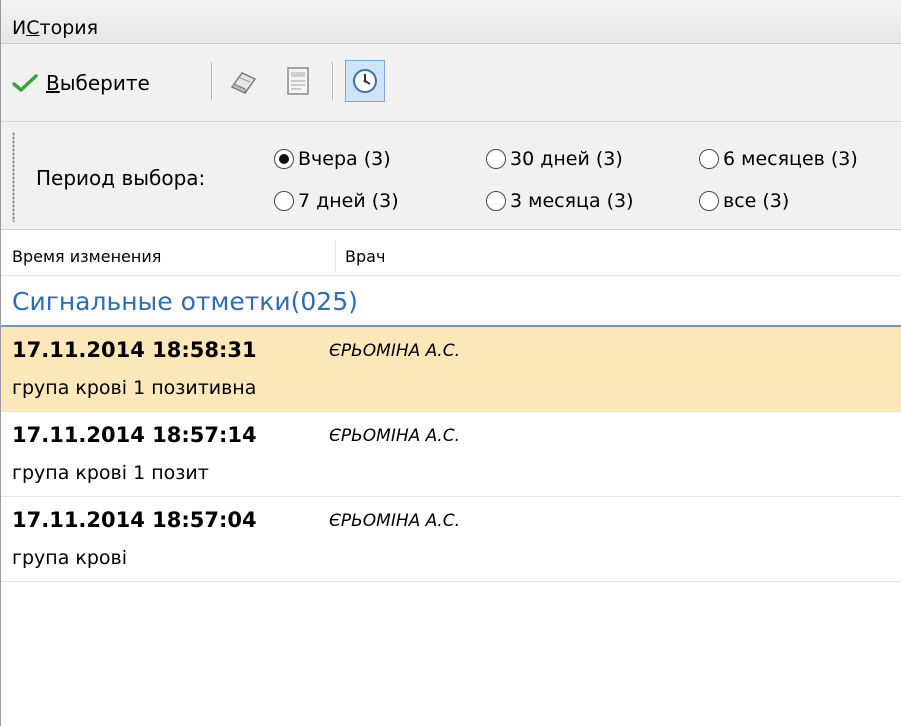  I want to click on document-icon, so click(298, 81).